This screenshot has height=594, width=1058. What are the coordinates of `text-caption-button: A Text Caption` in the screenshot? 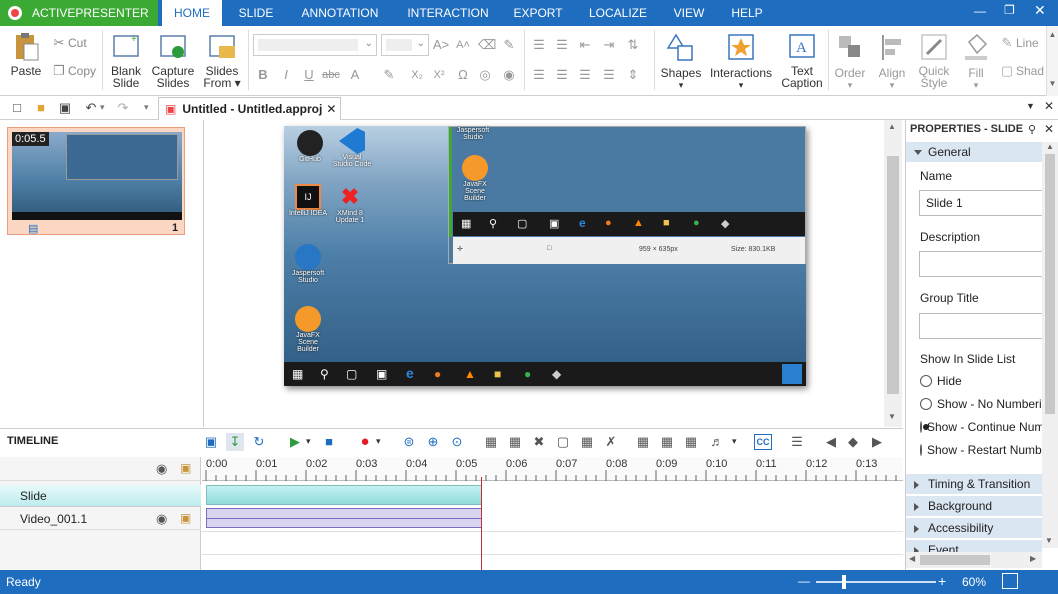 It's located at (802, 60).